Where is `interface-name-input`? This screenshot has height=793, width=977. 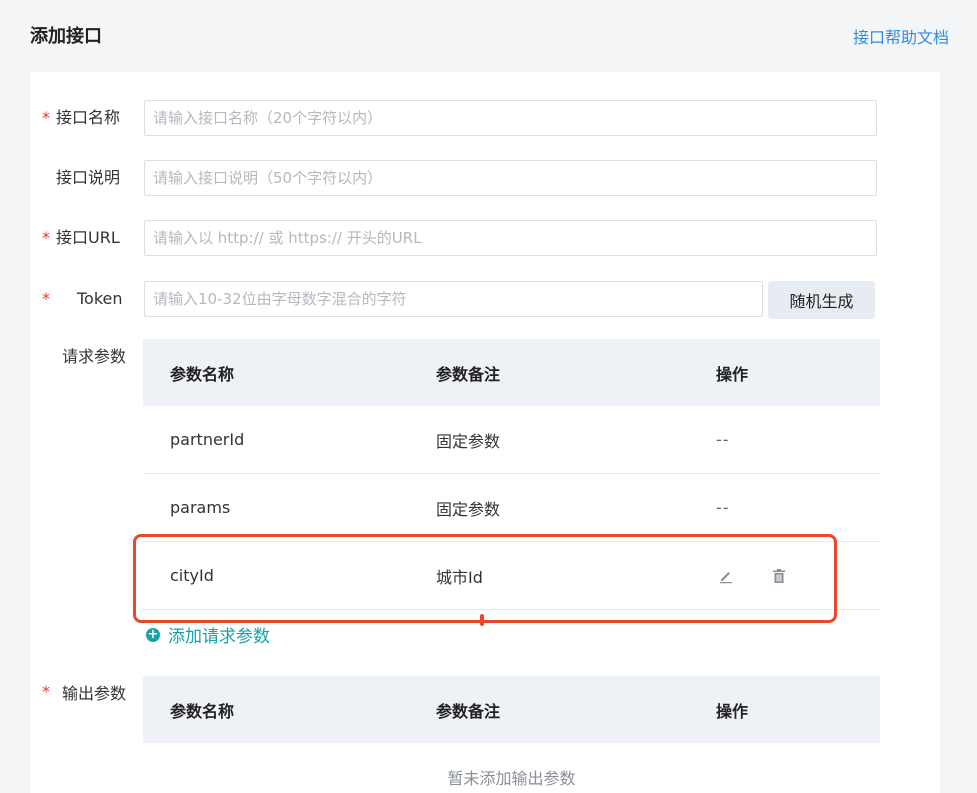
interface-name-input is located at coordinates (510, 118).